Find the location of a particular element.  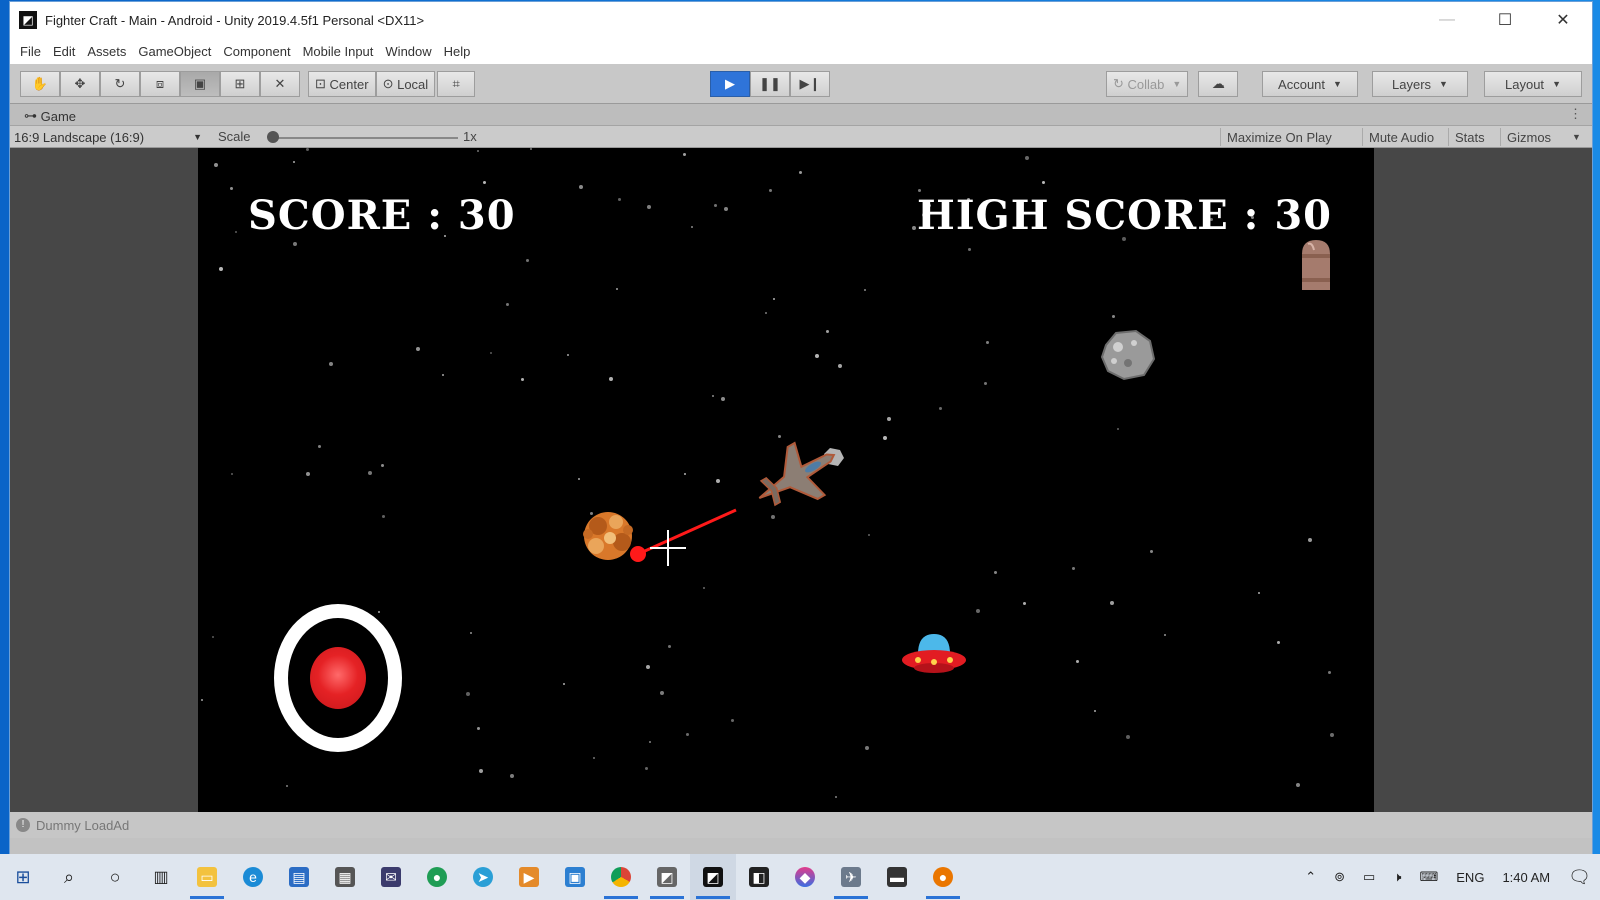

tab-game: ⊶ Game is located at coordinates (50, 116).